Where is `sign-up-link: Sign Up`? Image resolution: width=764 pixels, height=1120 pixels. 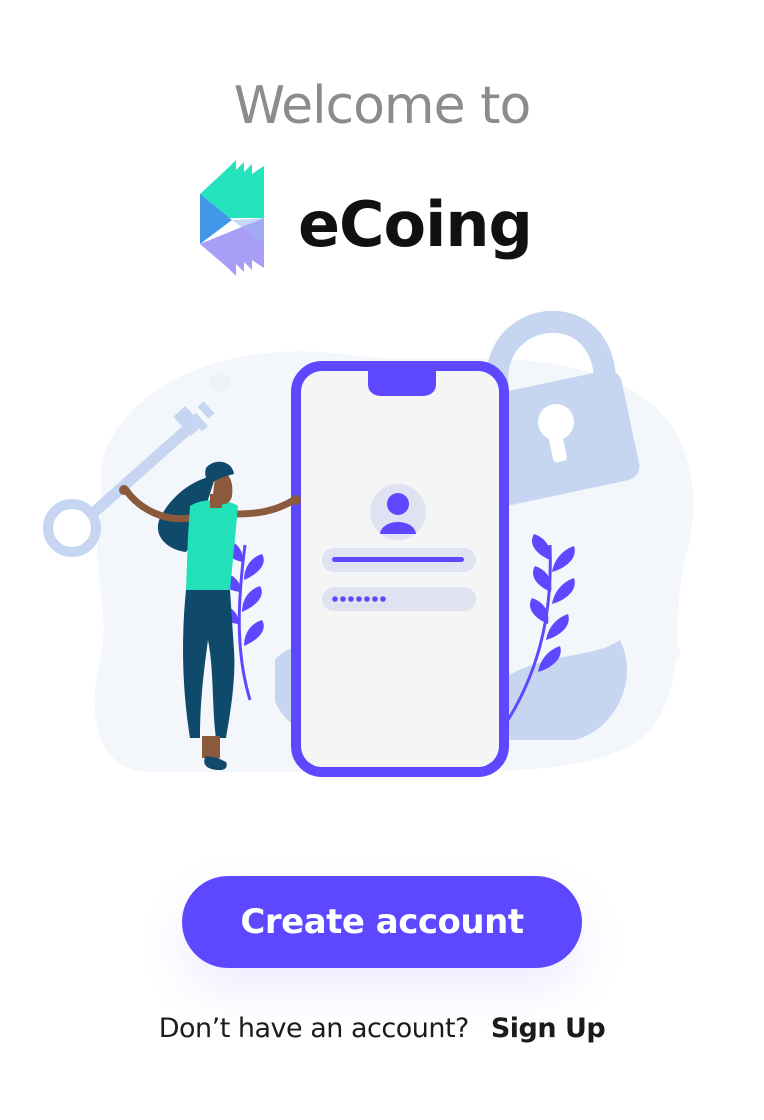
sign-up-link: Sign Up is located at coordinates (548, 1028).